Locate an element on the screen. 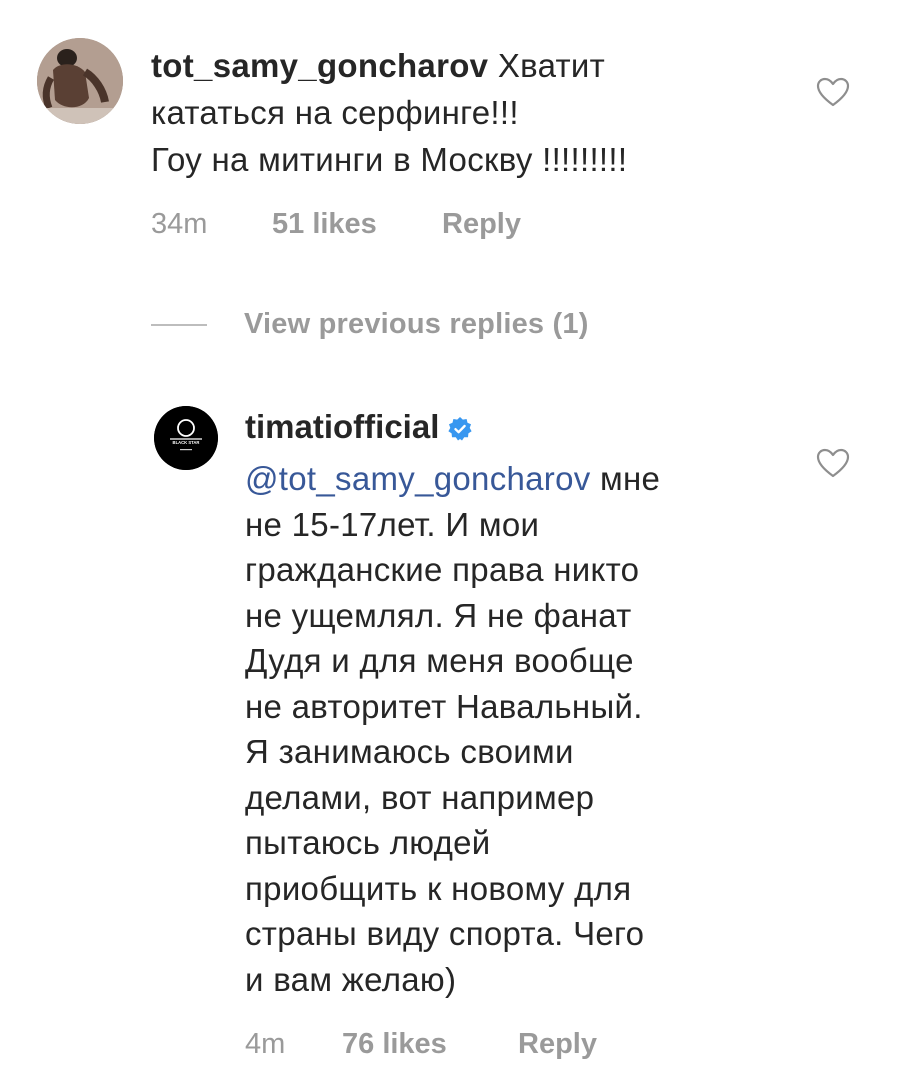 Image resolution: width=904 pixels, height=1076 pixels. comment-2-text-fragment: мне is located at coordinates (630, 478).